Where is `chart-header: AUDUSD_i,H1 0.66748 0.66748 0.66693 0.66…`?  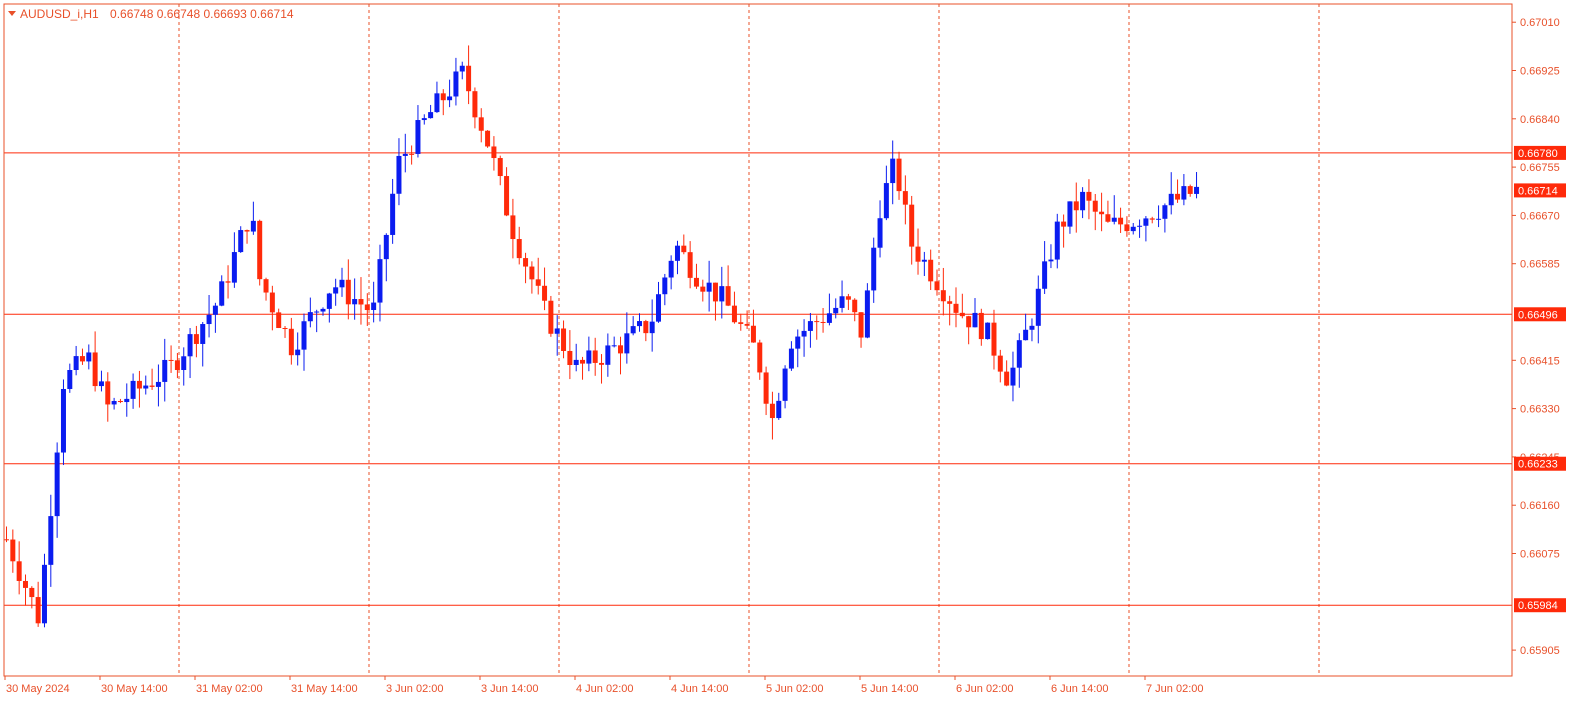 chart-header: AUDUSD_i,H1 0.66748 0.66748 0.66693 0.66… is located at coordinates (151, 14).